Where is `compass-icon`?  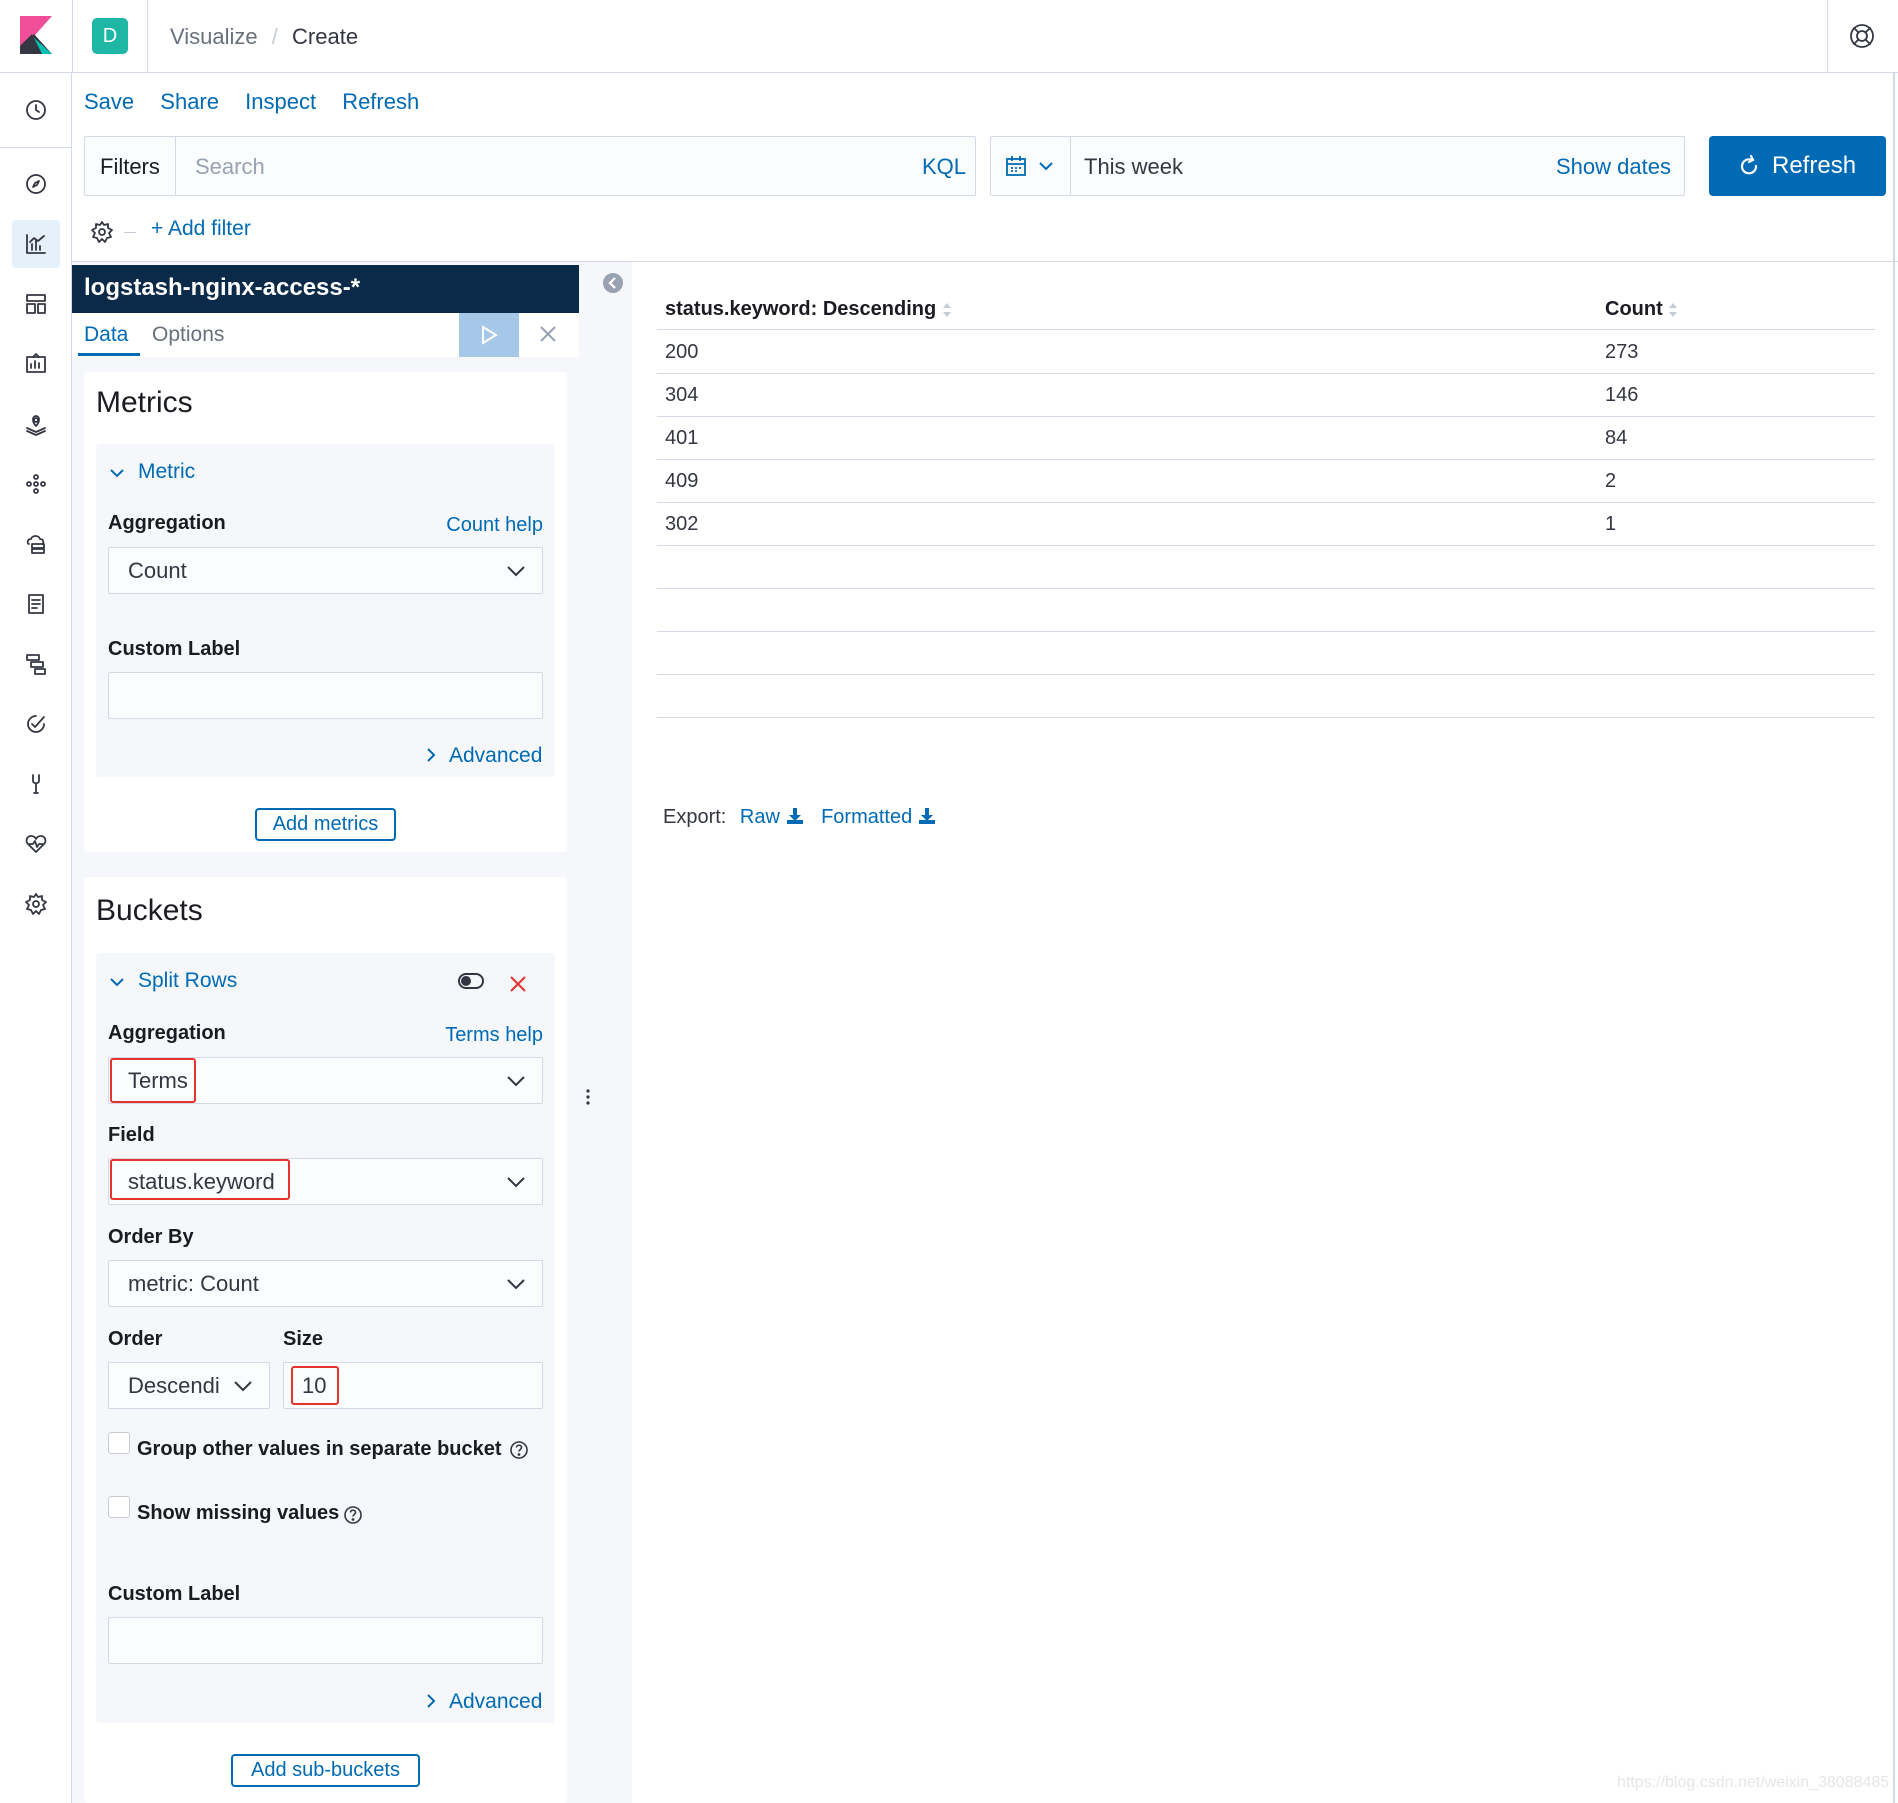 compass-icon is located at coordinates (36, 184).